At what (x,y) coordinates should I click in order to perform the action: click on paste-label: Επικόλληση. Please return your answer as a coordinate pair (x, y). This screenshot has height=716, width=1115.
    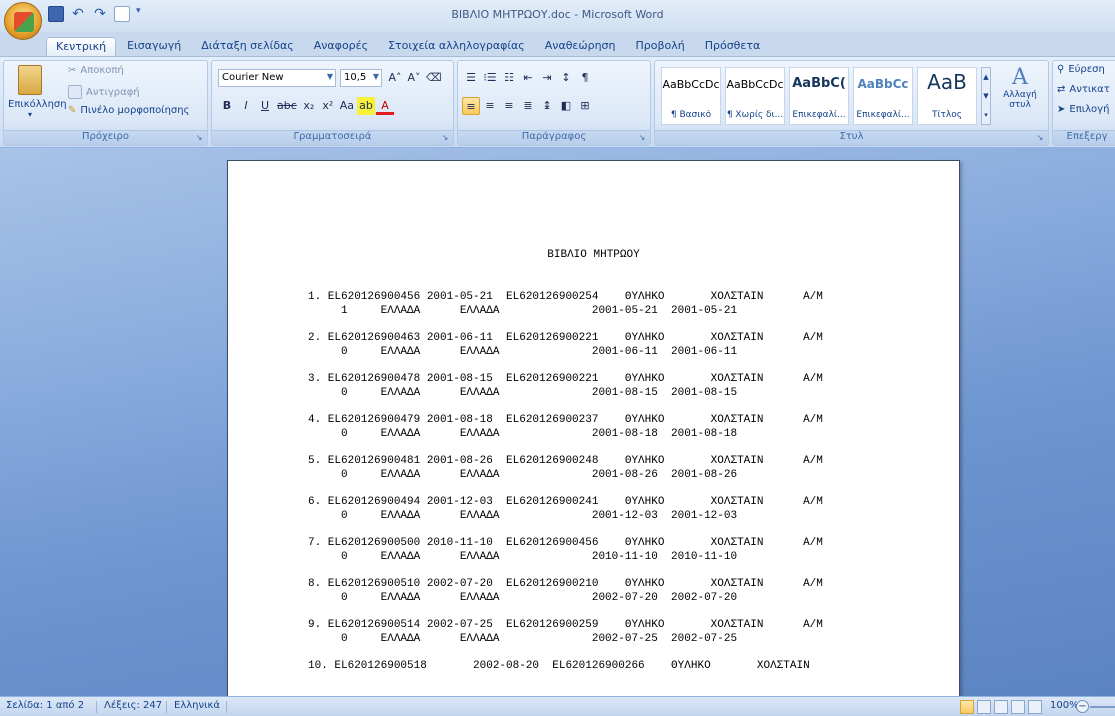
    Looking at the image, I should click on (37, 104).